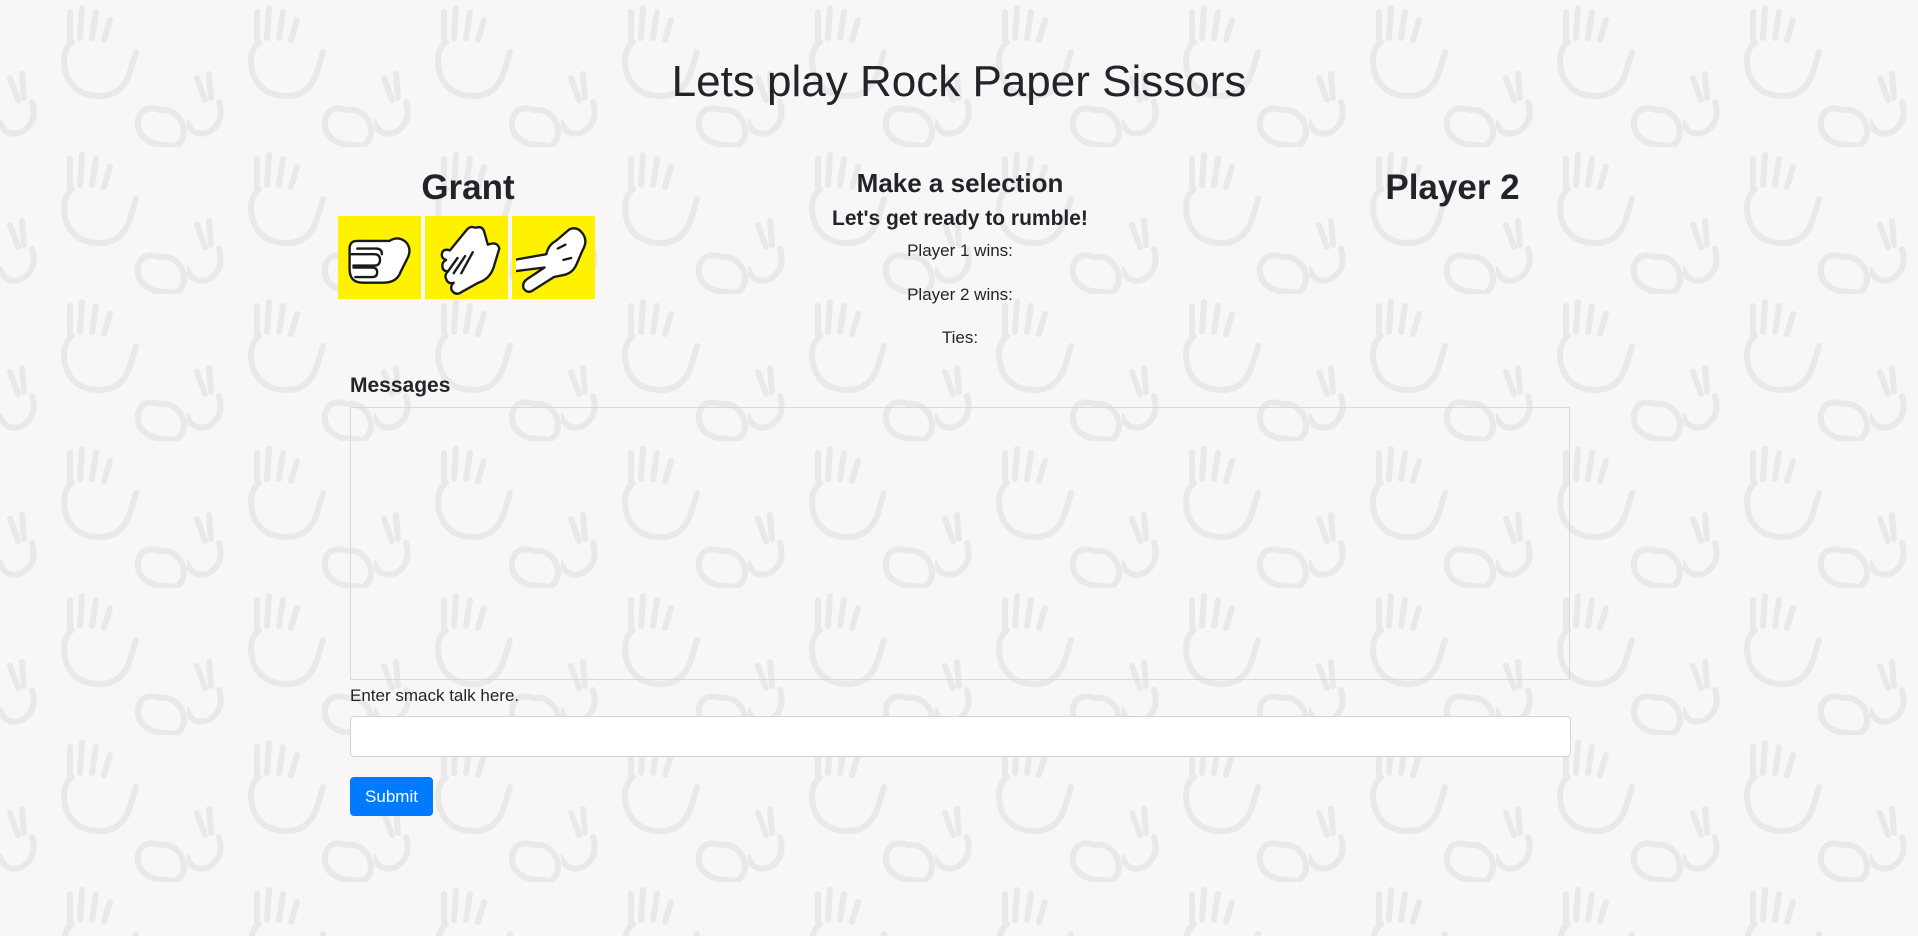 The height and width of the screenshot is (936, 1918). I want to click on rock-choice-button, so click(379, 257).